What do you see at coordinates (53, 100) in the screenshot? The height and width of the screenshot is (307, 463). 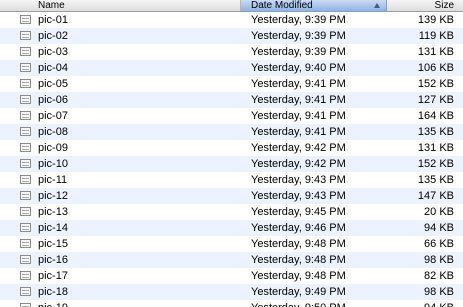 I see `file-name: pic-06` at bounding box center [53, 100].